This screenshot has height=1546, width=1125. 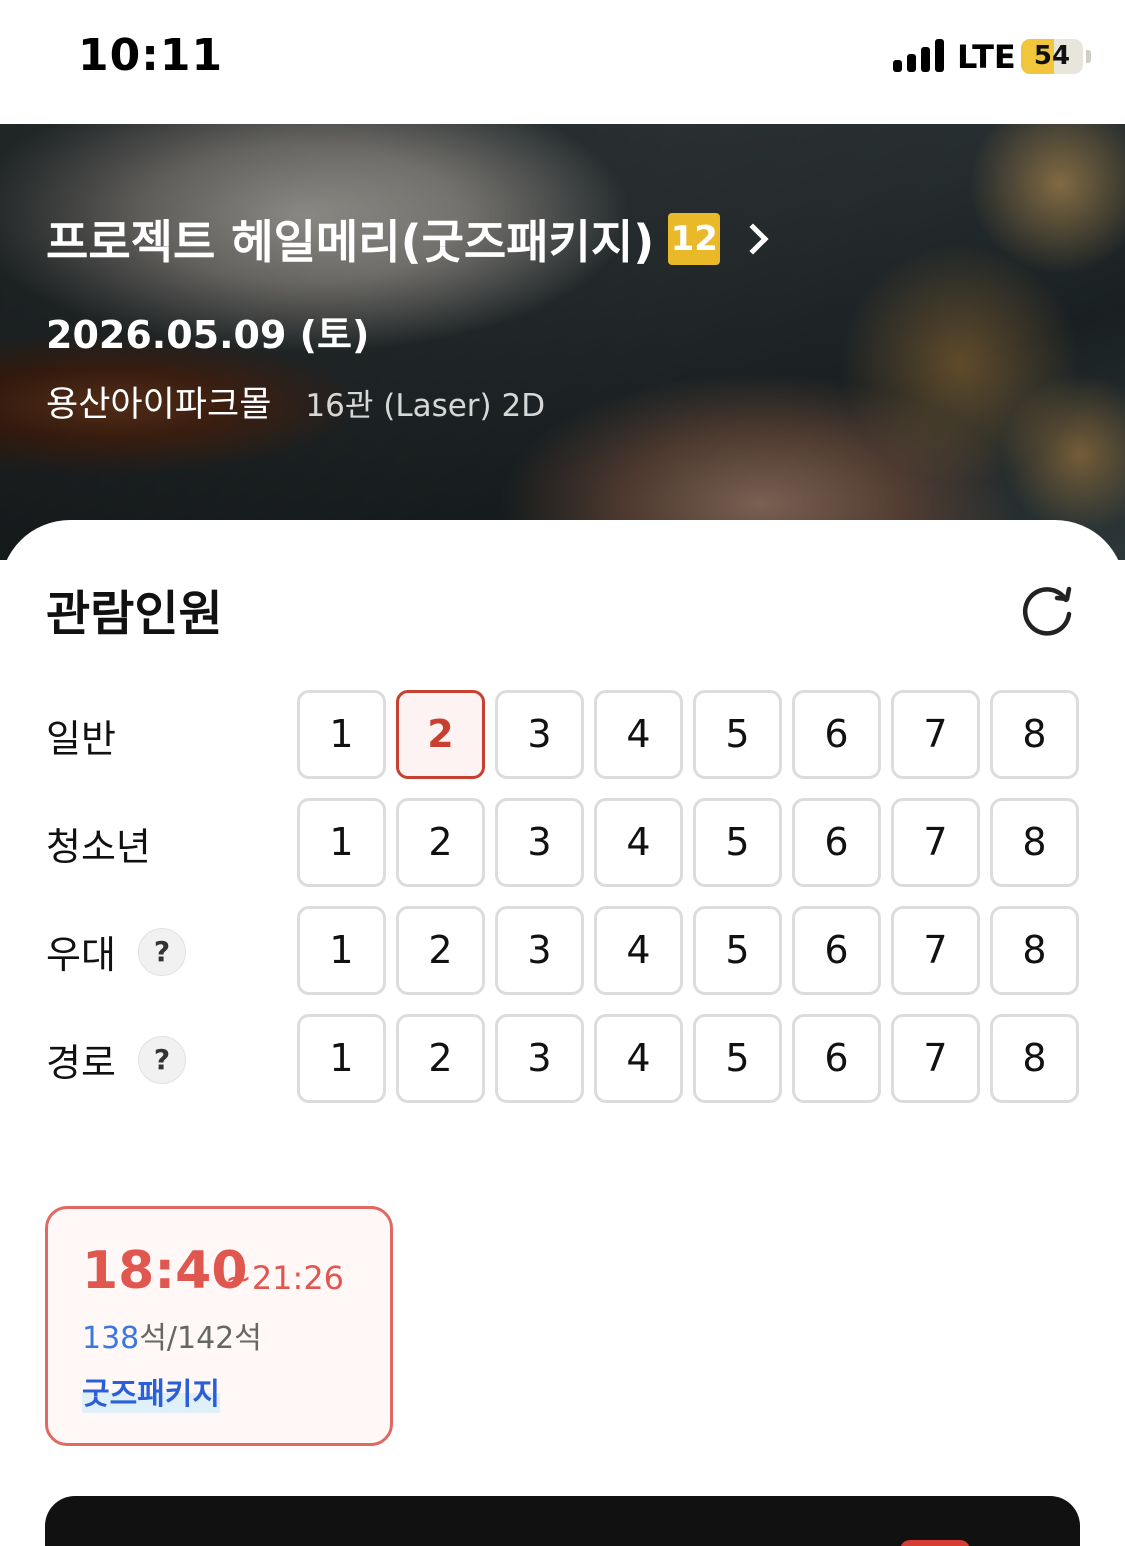 I want to click on showtime-card: 18:40 ~21:26 138석/142석 굿즈패키지, so click(x=219, y=1326).